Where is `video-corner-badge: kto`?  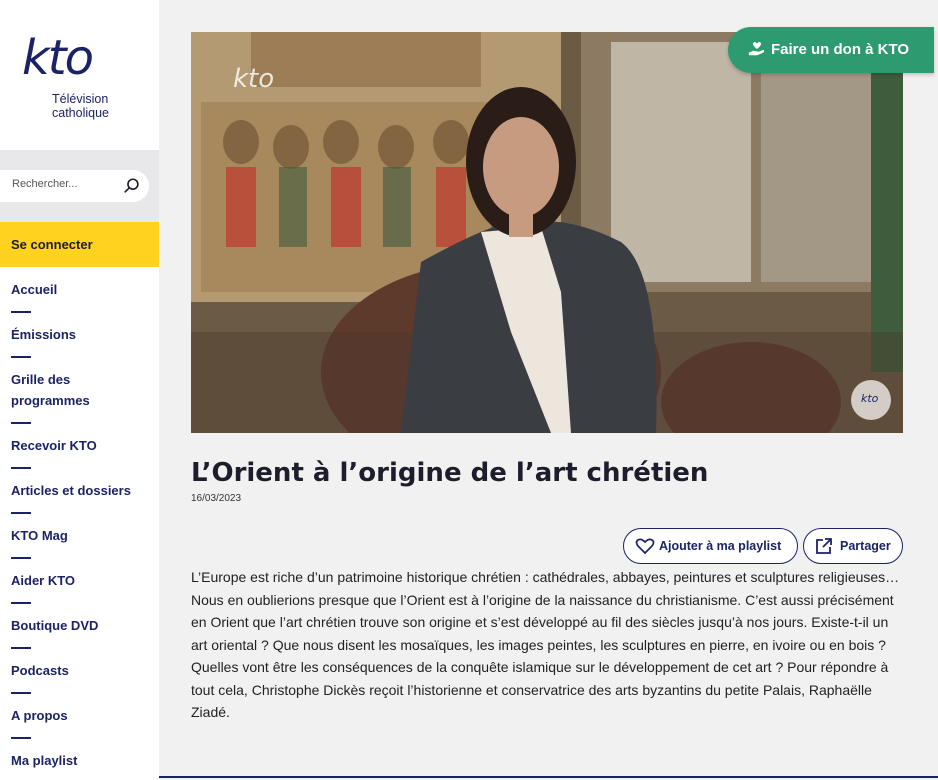 video-corner-badge: kto is located at coordinates (870, 398).